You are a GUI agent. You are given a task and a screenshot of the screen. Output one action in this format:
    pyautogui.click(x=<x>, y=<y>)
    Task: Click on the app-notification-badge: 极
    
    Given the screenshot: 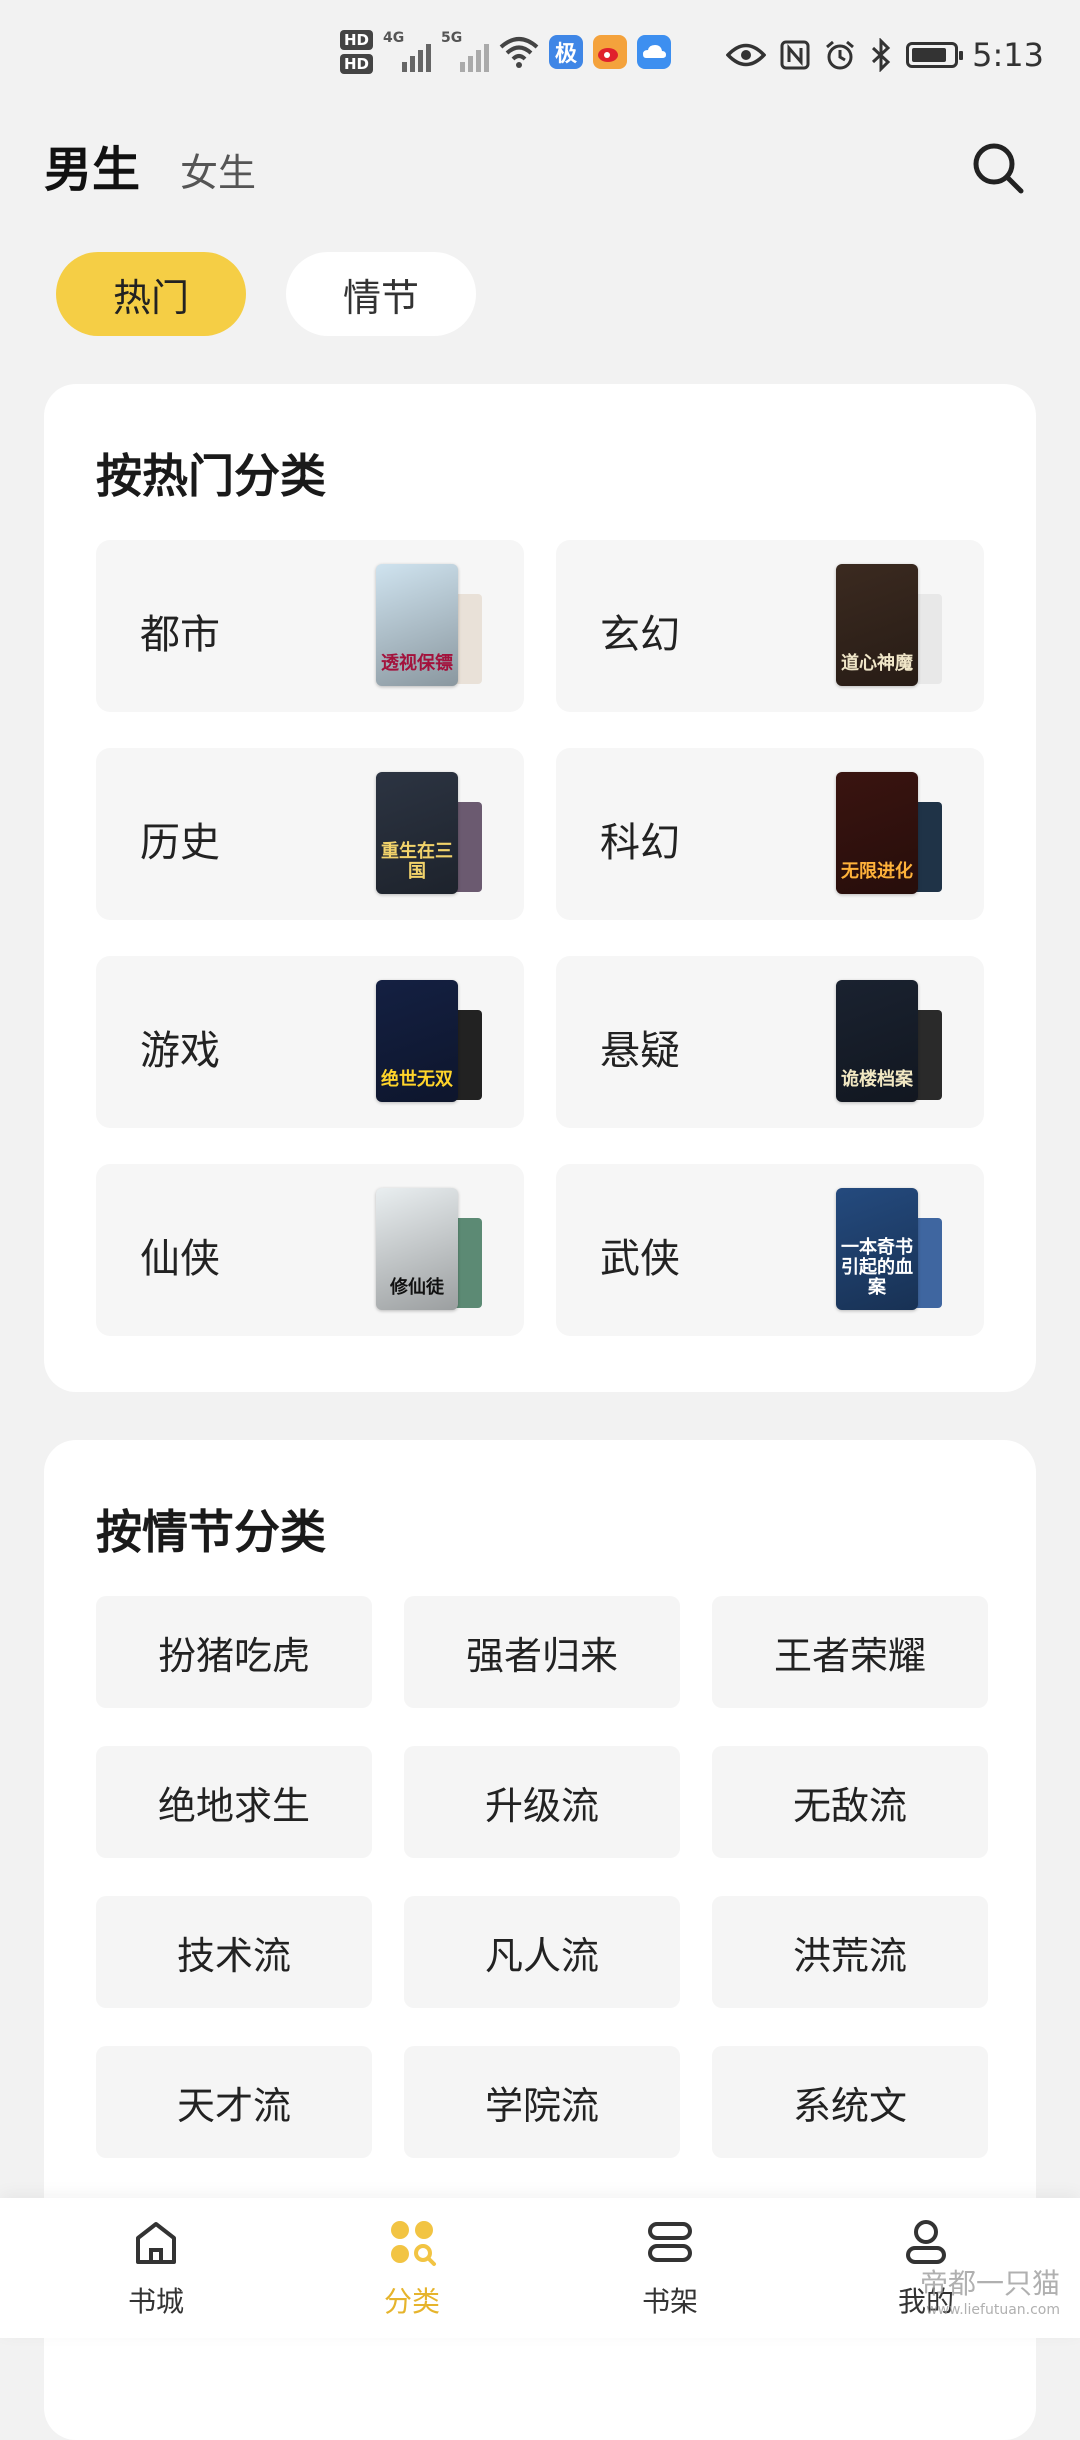 What is the action you would take?
    pyautogui.click(x=566, y=52)
    